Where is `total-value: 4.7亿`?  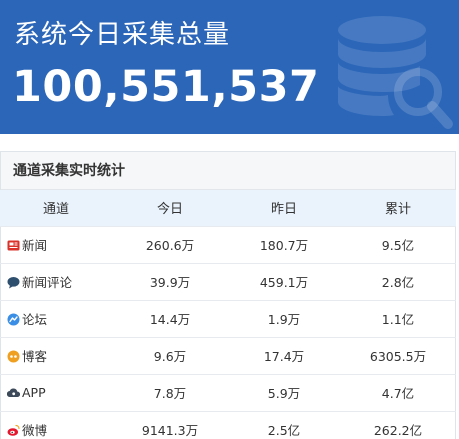
total-value: 4.7亿 is located at coordinates (398, 392).